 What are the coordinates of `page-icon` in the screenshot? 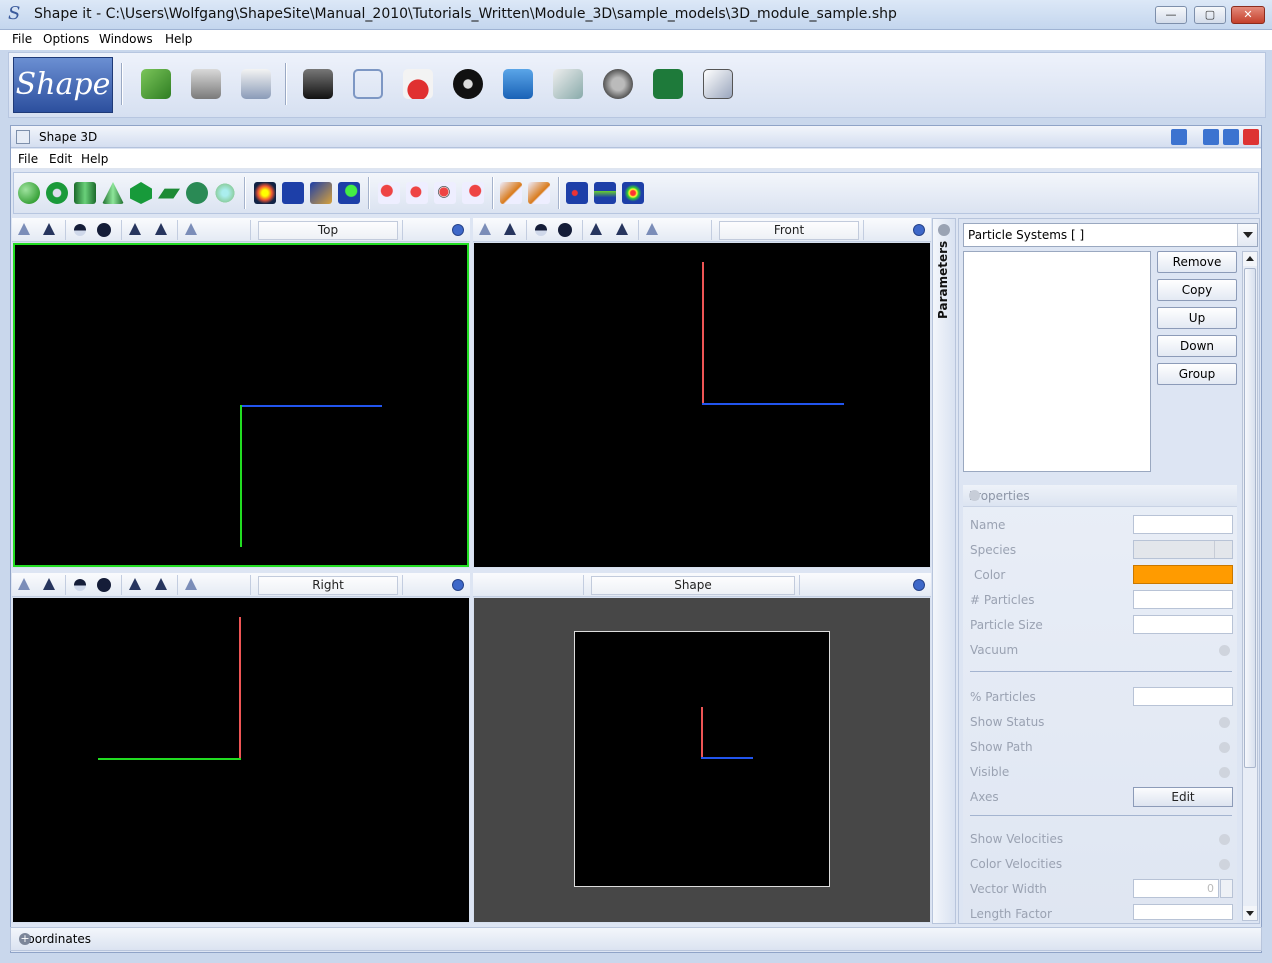 It's located at (718, 84).